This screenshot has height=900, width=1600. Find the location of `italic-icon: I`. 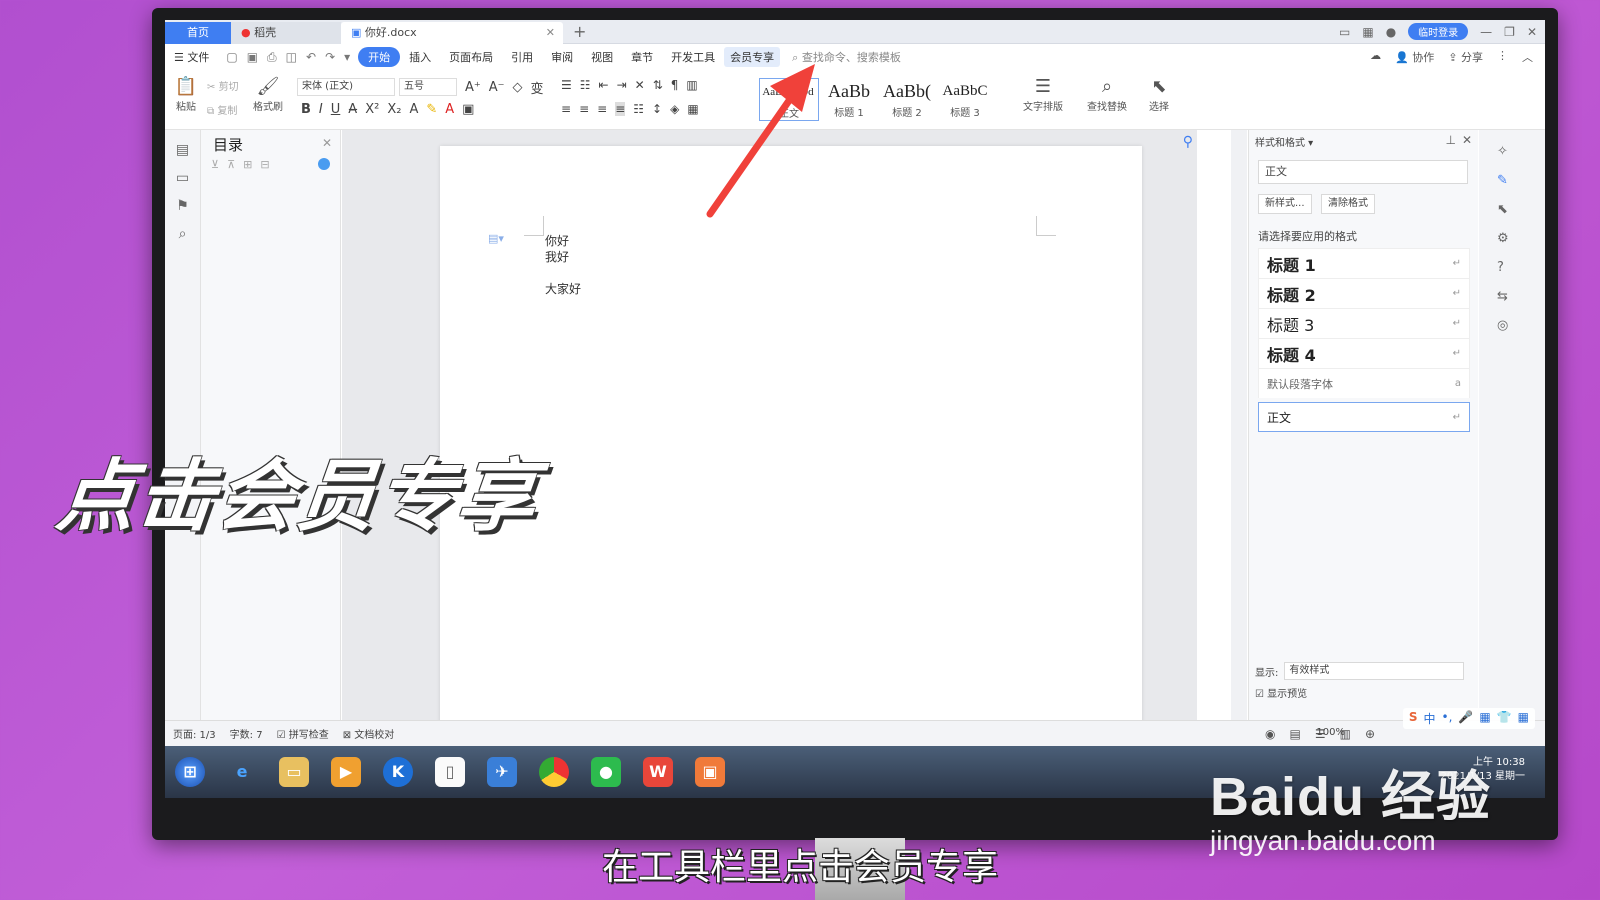

italic-icon: I is located at coordinates (321, 109).